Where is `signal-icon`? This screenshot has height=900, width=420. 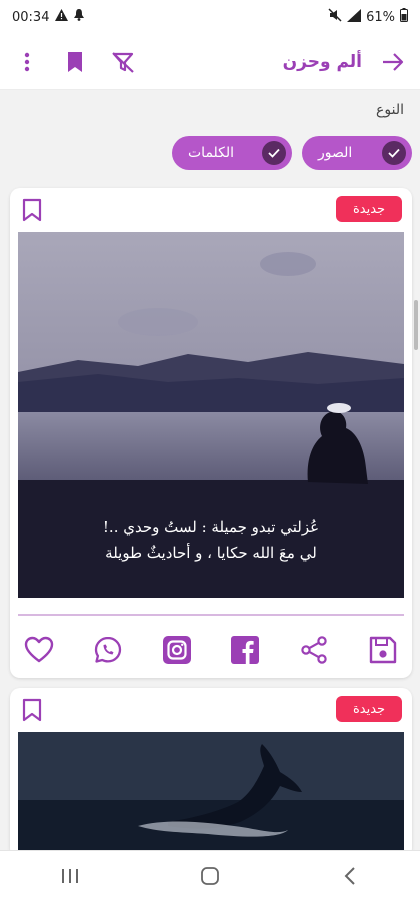 signal-icon is located at coordinates (354, 17).